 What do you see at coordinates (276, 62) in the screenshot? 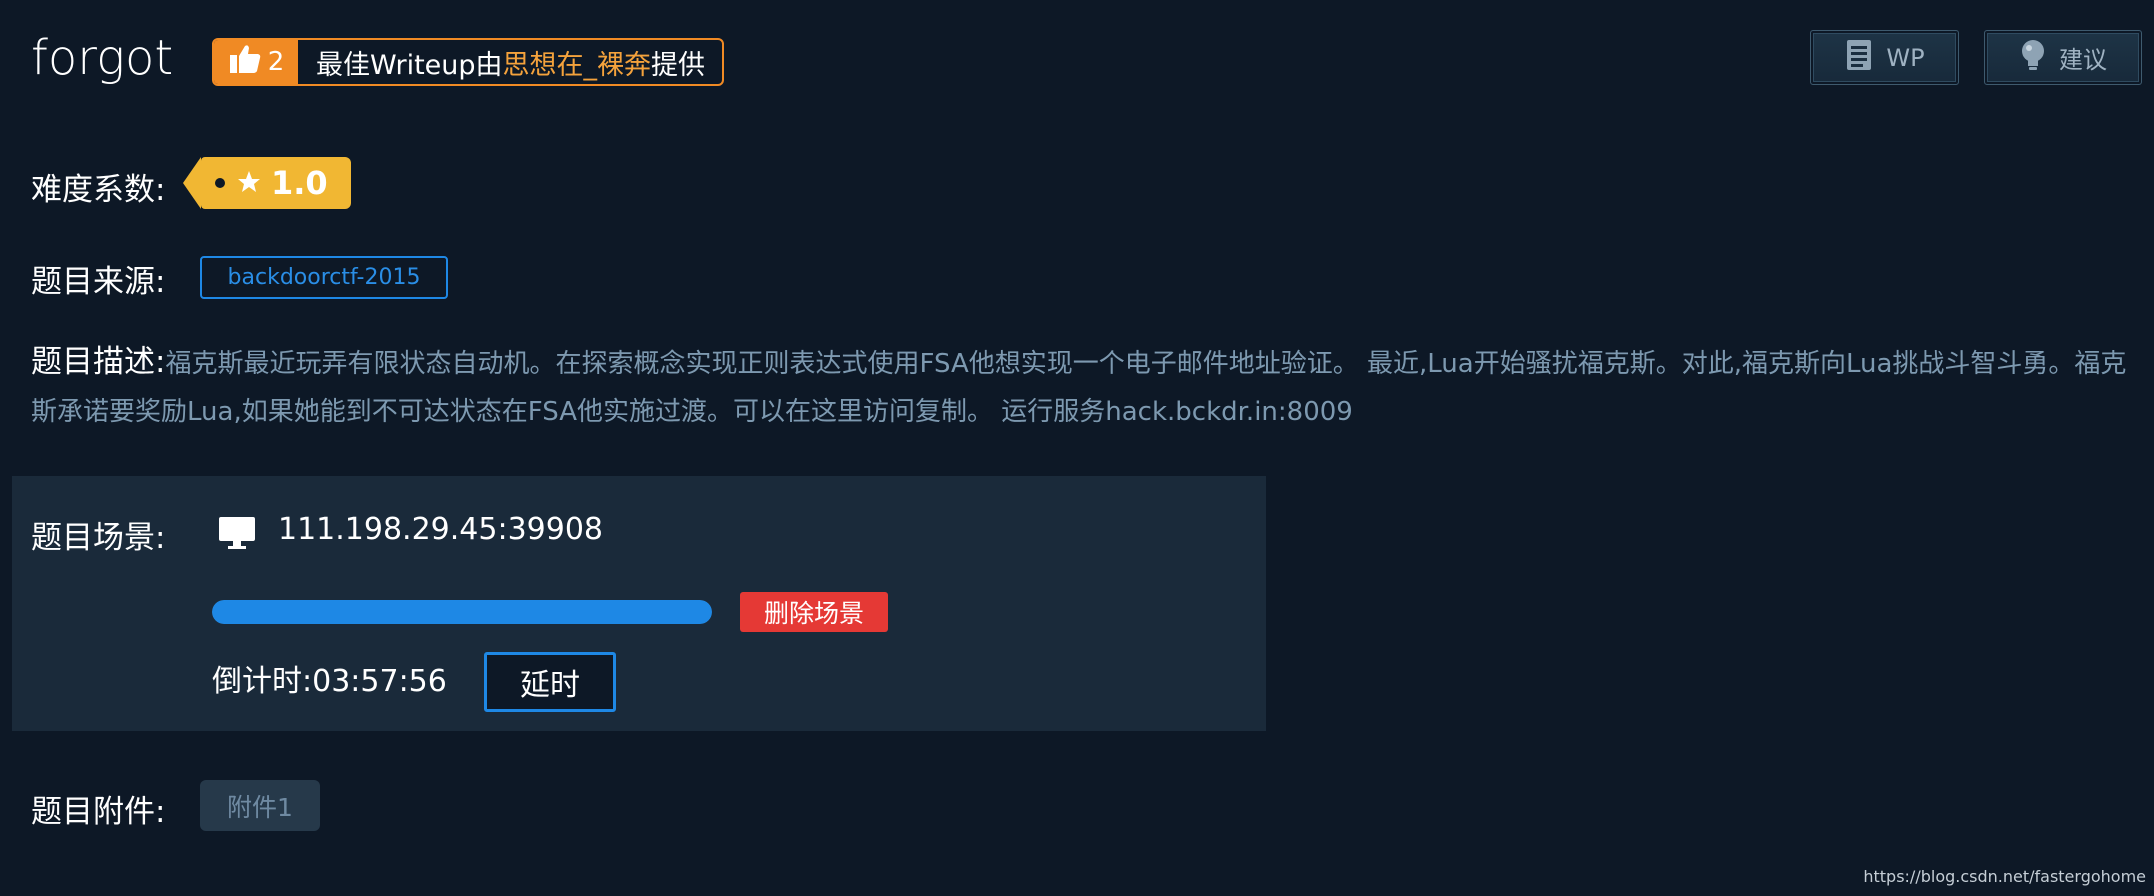
I see `like-count: 2` at bounding box center [276, 62].